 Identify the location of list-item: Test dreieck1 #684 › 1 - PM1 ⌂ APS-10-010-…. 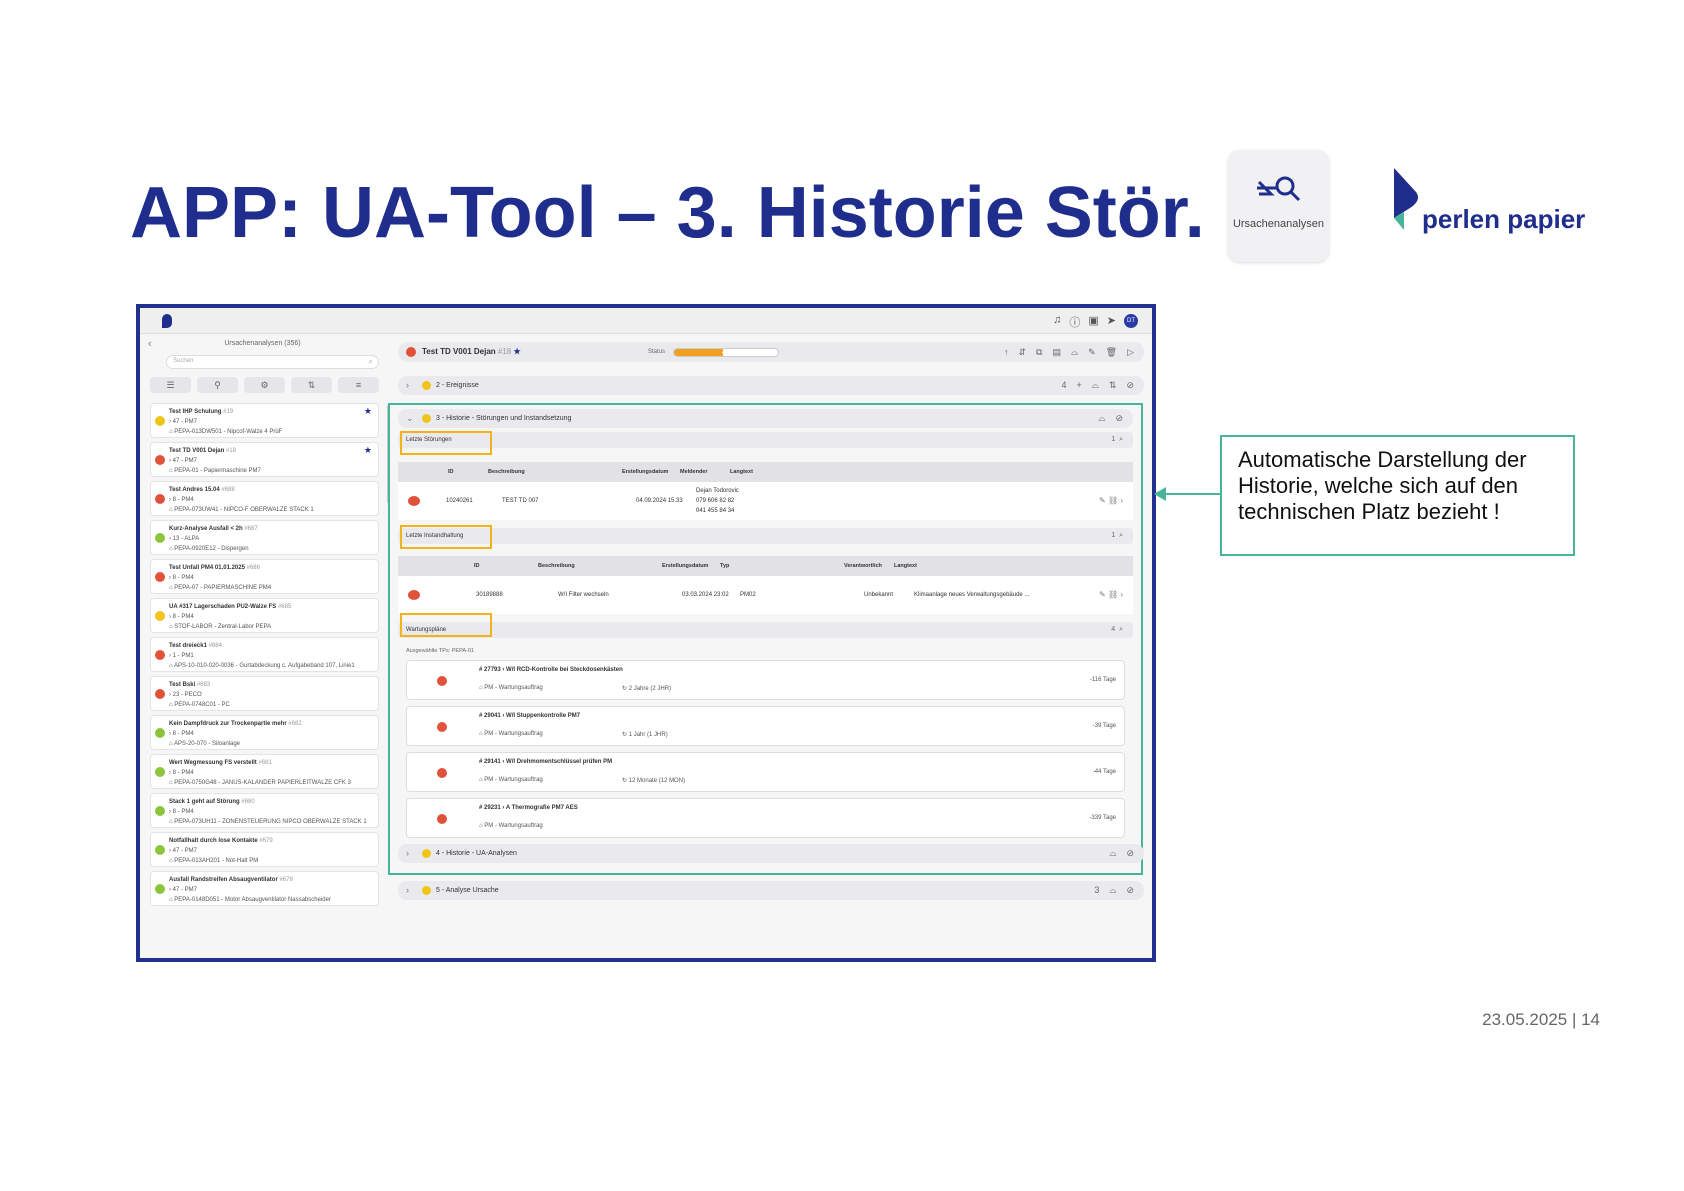
(264, 654).